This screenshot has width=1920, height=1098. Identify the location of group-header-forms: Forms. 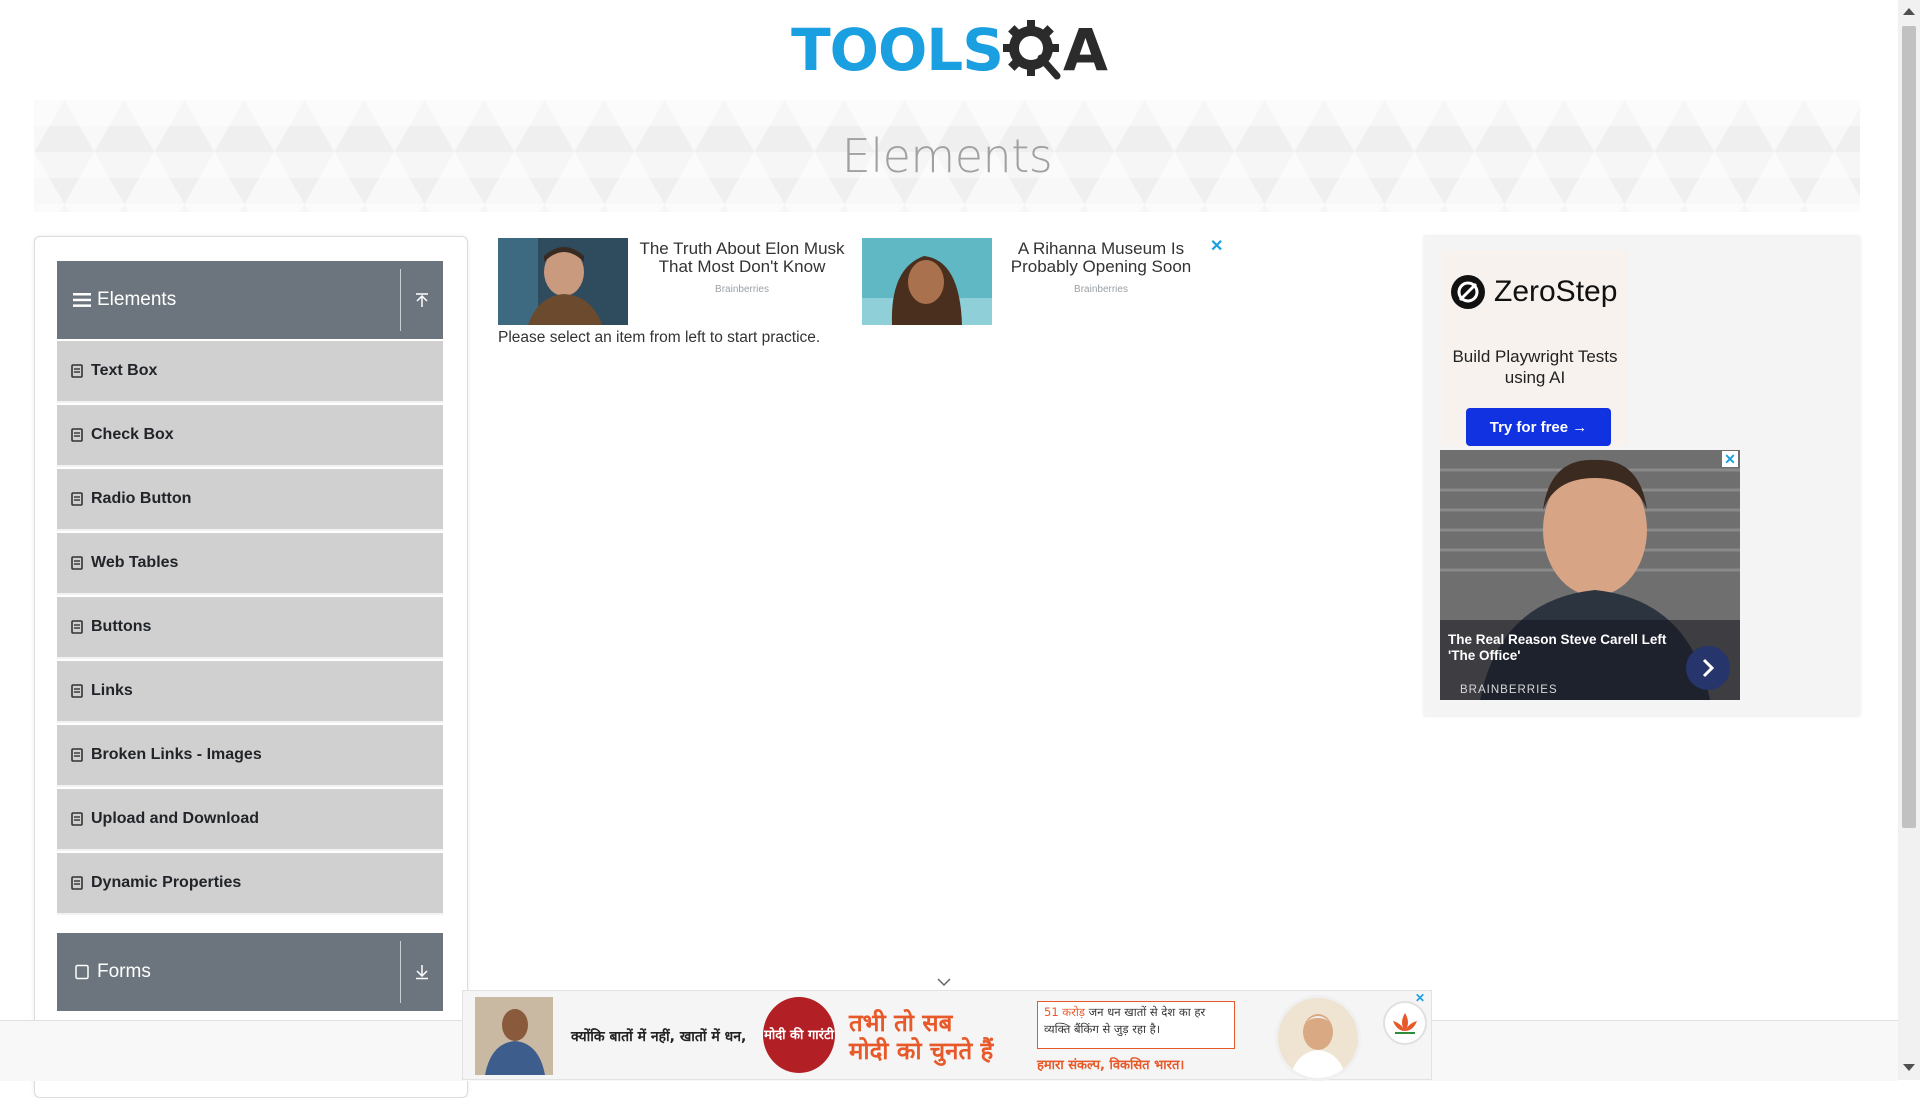
(250, 972).